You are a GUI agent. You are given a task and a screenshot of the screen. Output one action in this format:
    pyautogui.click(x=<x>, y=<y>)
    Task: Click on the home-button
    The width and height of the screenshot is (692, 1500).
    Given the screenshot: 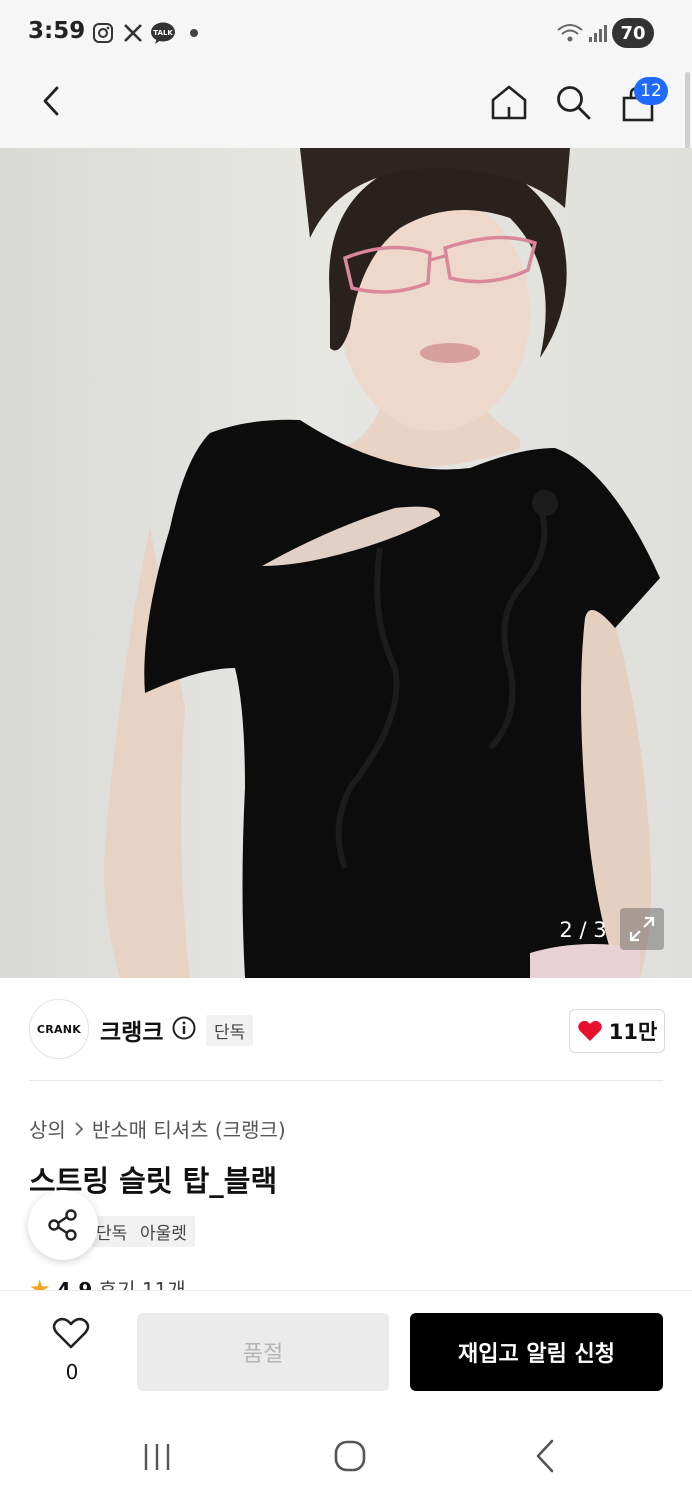 What is the action you would take?
    pyautogui.click(x=509, y=102)
    